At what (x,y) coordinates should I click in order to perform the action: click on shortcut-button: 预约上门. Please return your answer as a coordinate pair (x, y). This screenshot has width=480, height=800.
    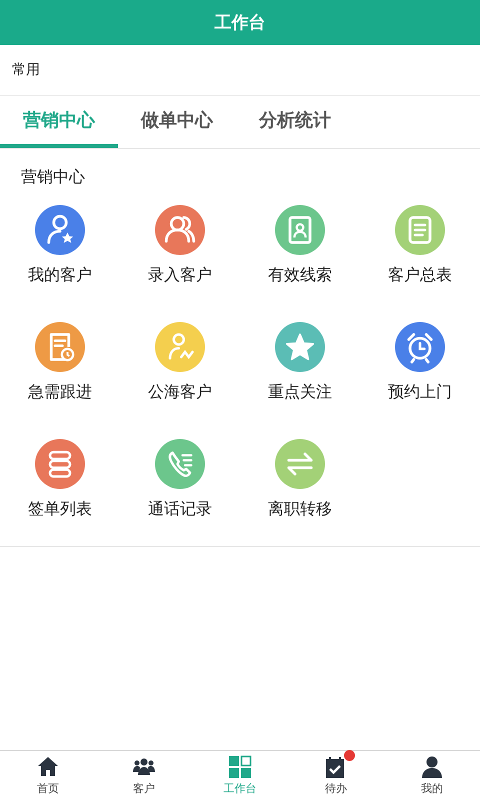
    Looking at the image, I should click on (420, 362).